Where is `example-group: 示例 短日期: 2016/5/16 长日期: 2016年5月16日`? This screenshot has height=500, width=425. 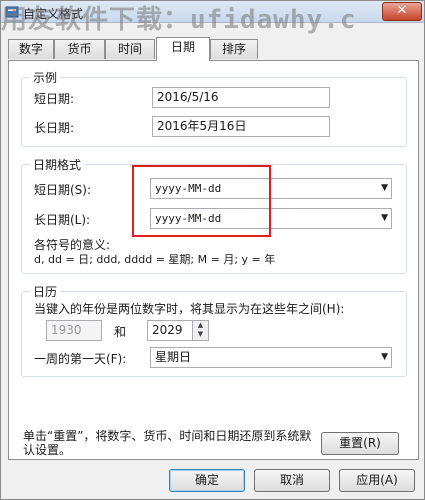
example-group: 示例 短日期: 2016/5/16 长日期: 2016年5月16日 is located at coordinates (214, 108).